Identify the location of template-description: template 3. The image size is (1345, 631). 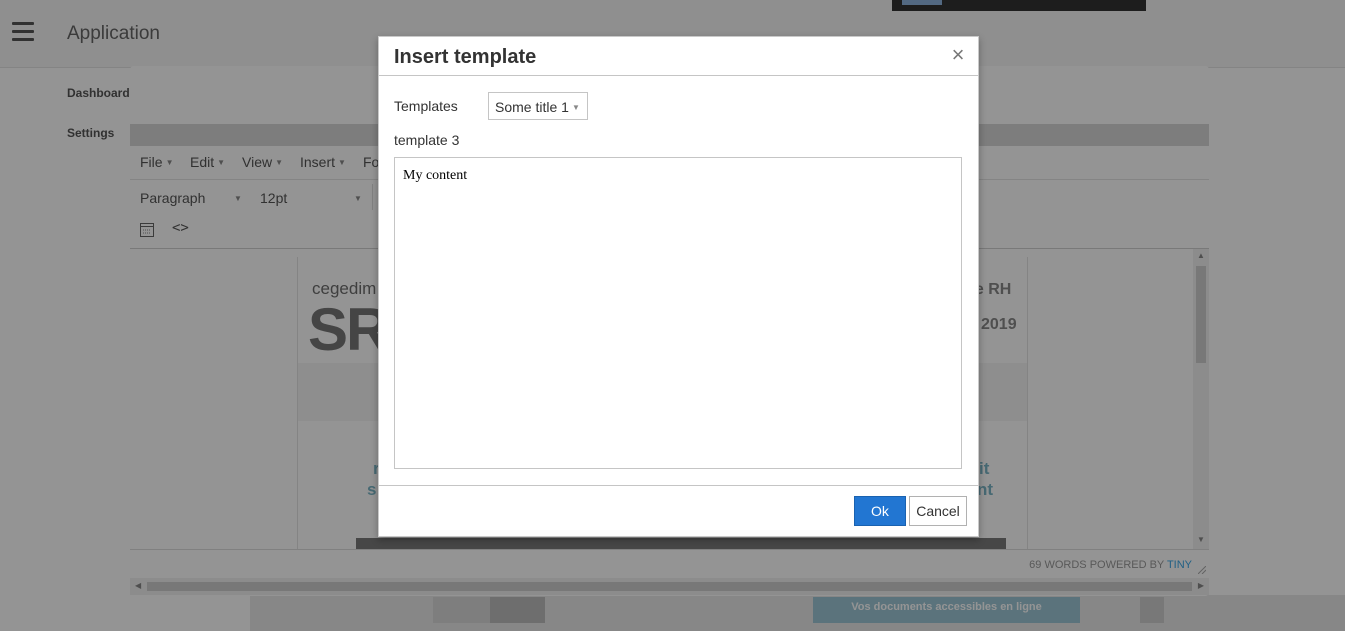
(427, 140).